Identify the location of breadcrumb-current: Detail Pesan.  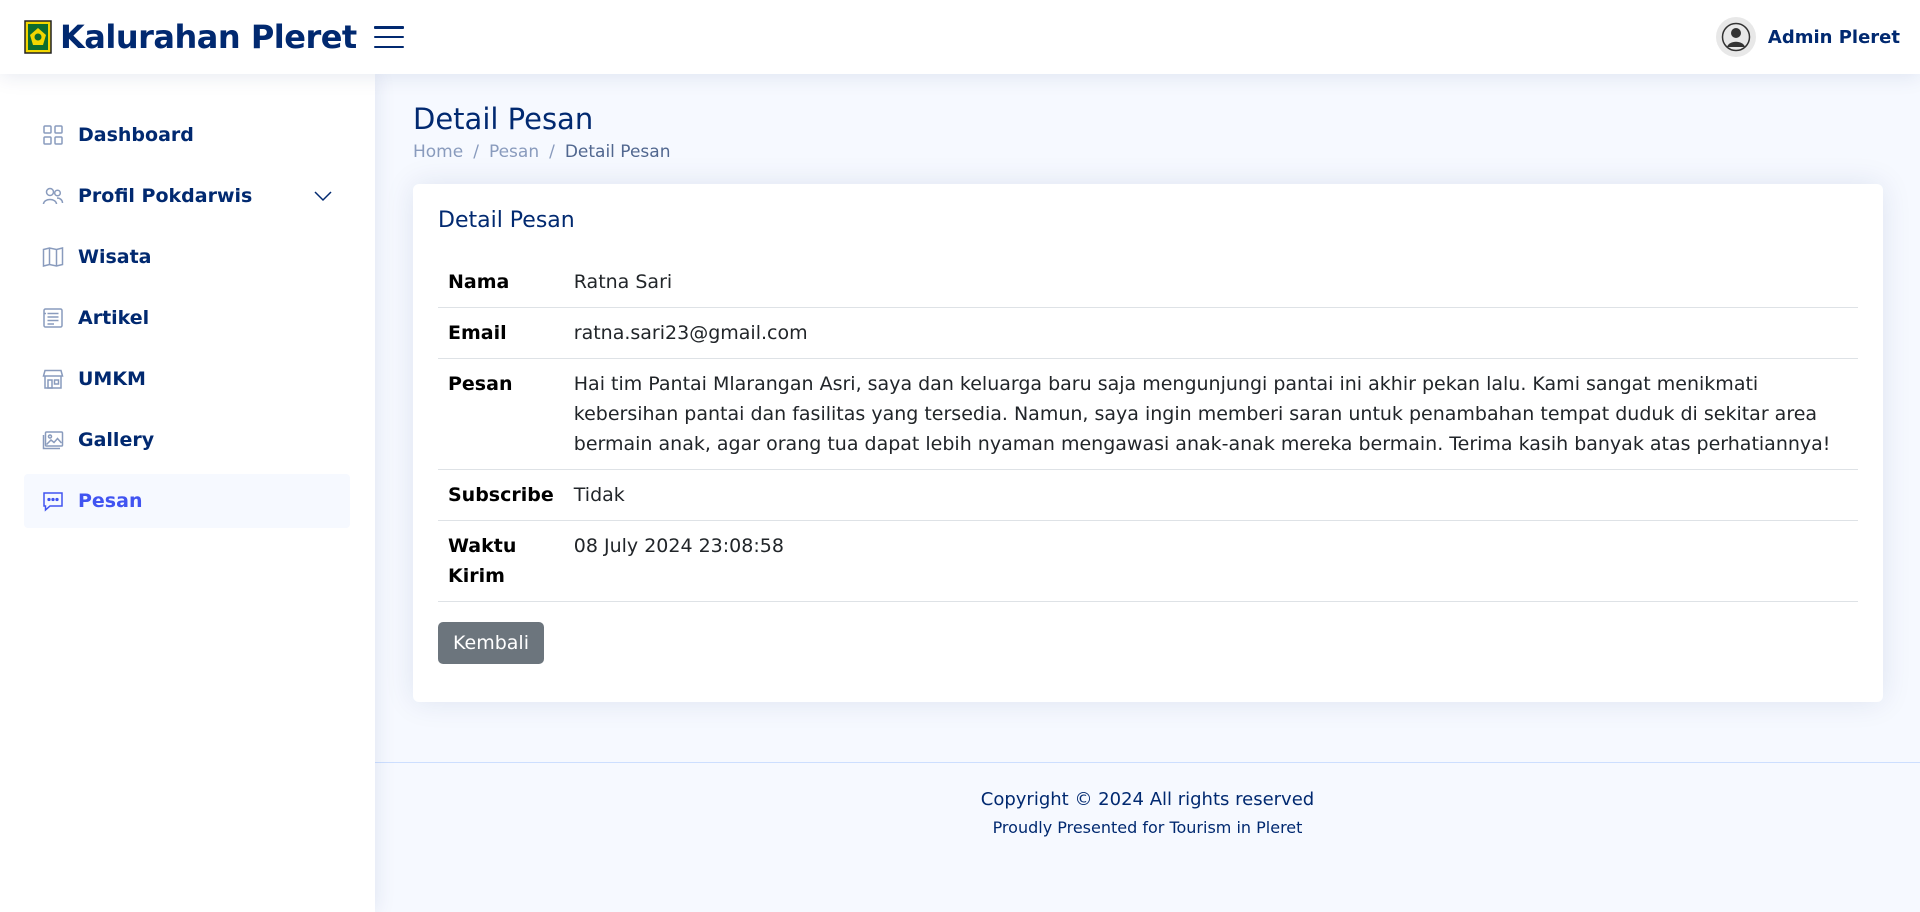
(617, 152).